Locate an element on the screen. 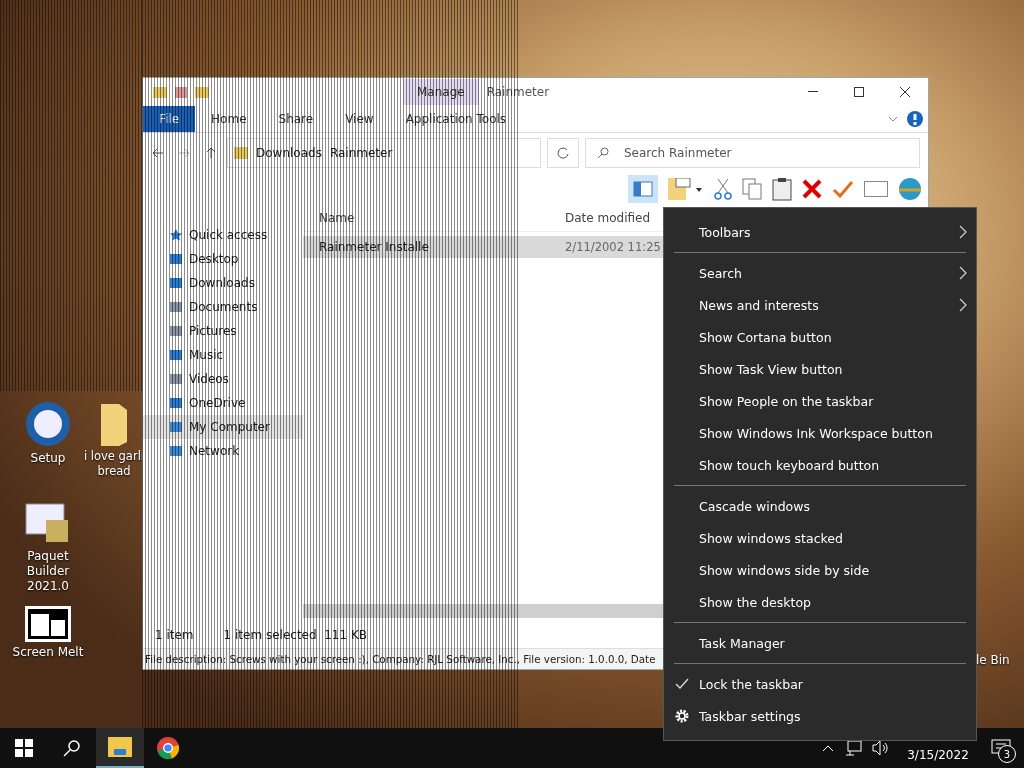 The width and height of the screenshot is (1024, 768). desktop-icon-label: Paquet Builder 2021.0 is located at coordinates (48, 571).